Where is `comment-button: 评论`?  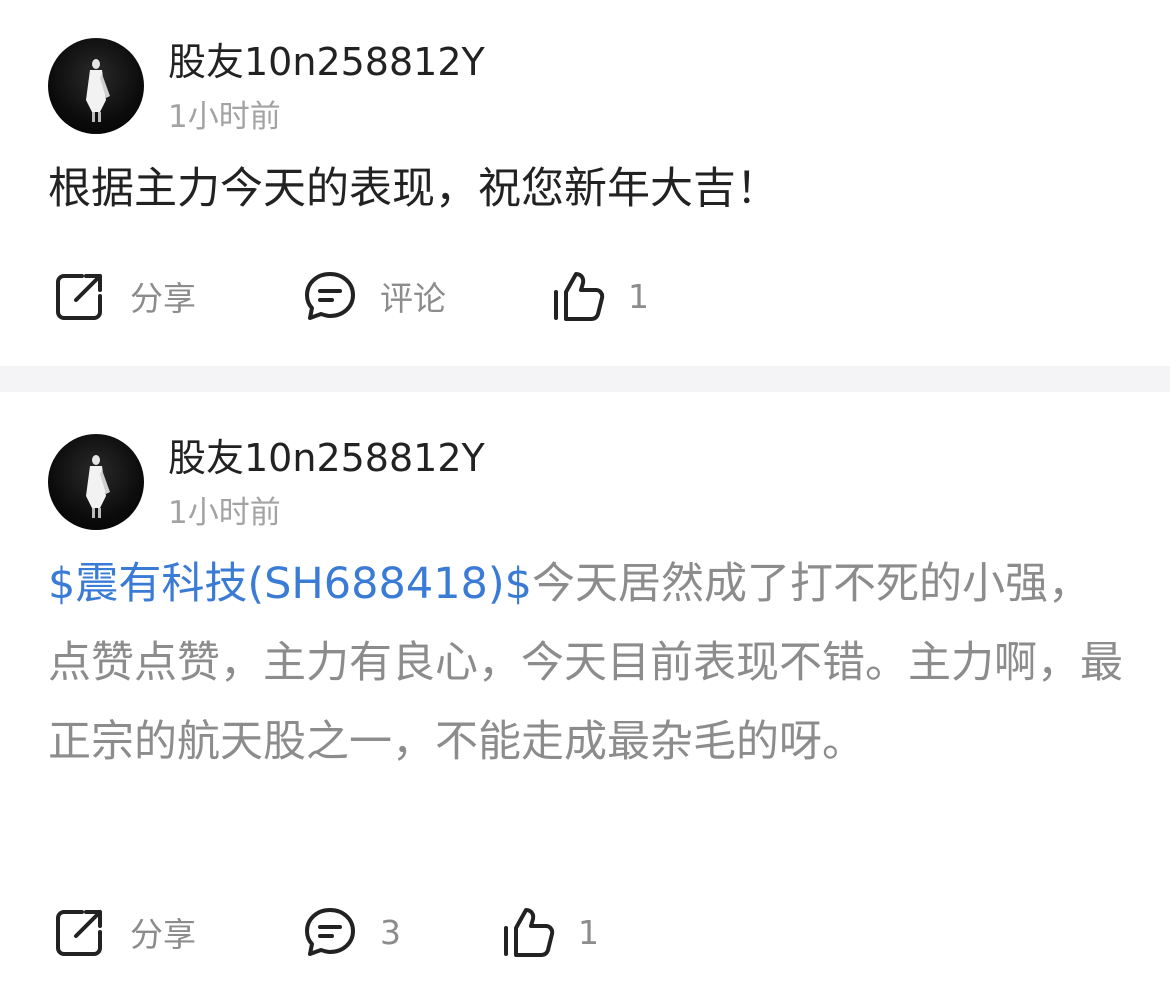 comment-button: 评论 is located at coordinates (374, 296).